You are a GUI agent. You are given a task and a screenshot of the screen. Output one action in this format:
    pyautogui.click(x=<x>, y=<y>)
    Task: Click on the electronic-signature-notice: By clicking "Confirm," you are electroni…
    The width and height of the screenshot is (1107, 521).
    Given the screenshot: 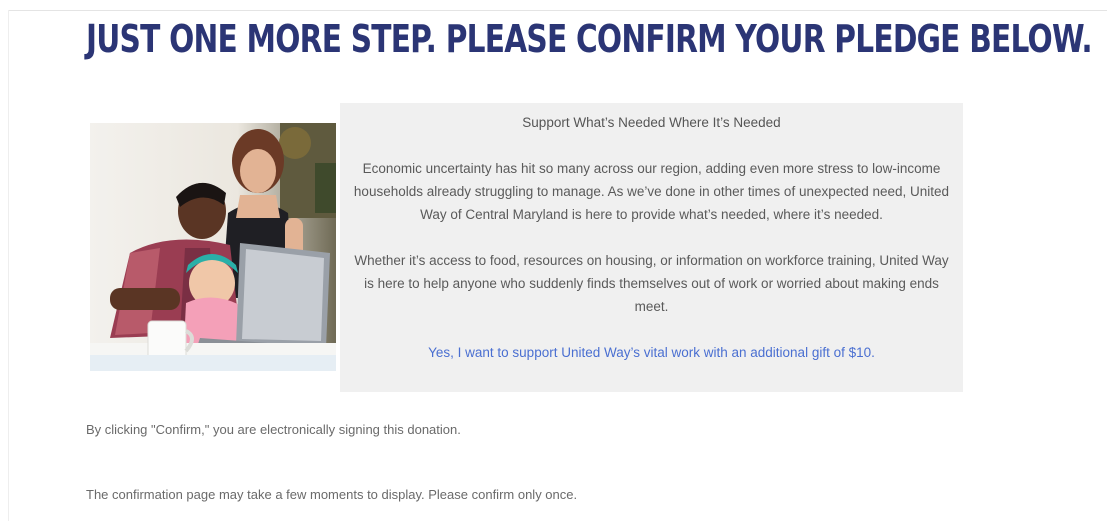 What is the action you would take?
    pyautogui.click(x=273, y=429)
    